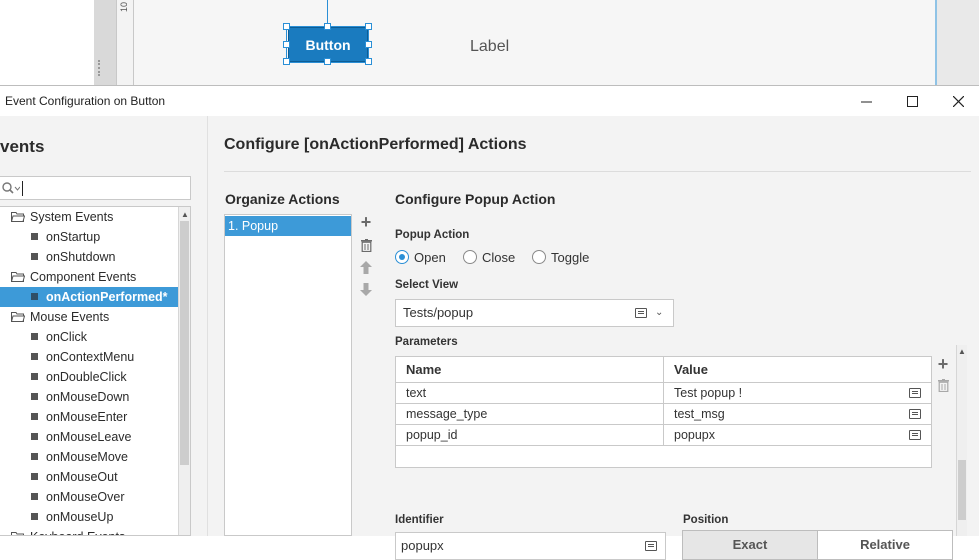  I want to click on tree-item-onmouseup: onMouseUp, so click(89, 517).